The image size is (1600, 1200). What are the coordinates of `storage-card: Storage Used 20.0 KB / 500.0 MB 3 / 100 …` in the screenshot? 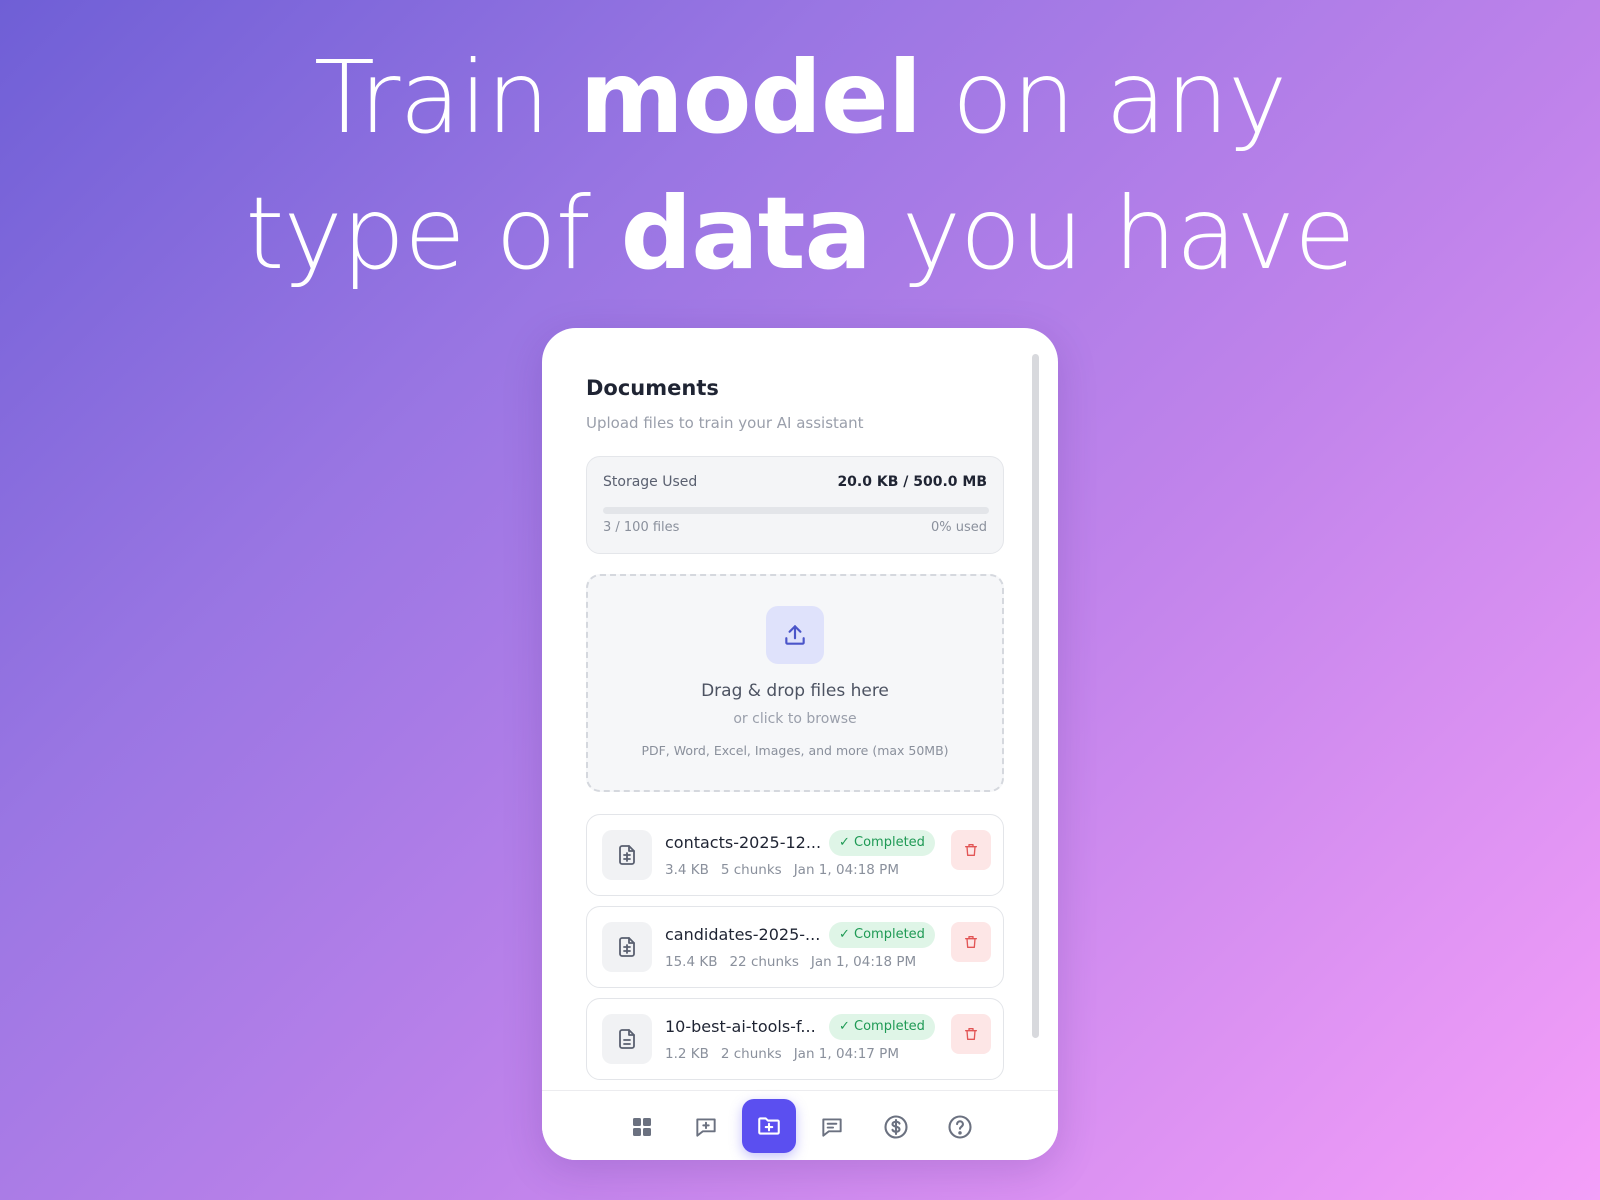 It's located at (795, 505).